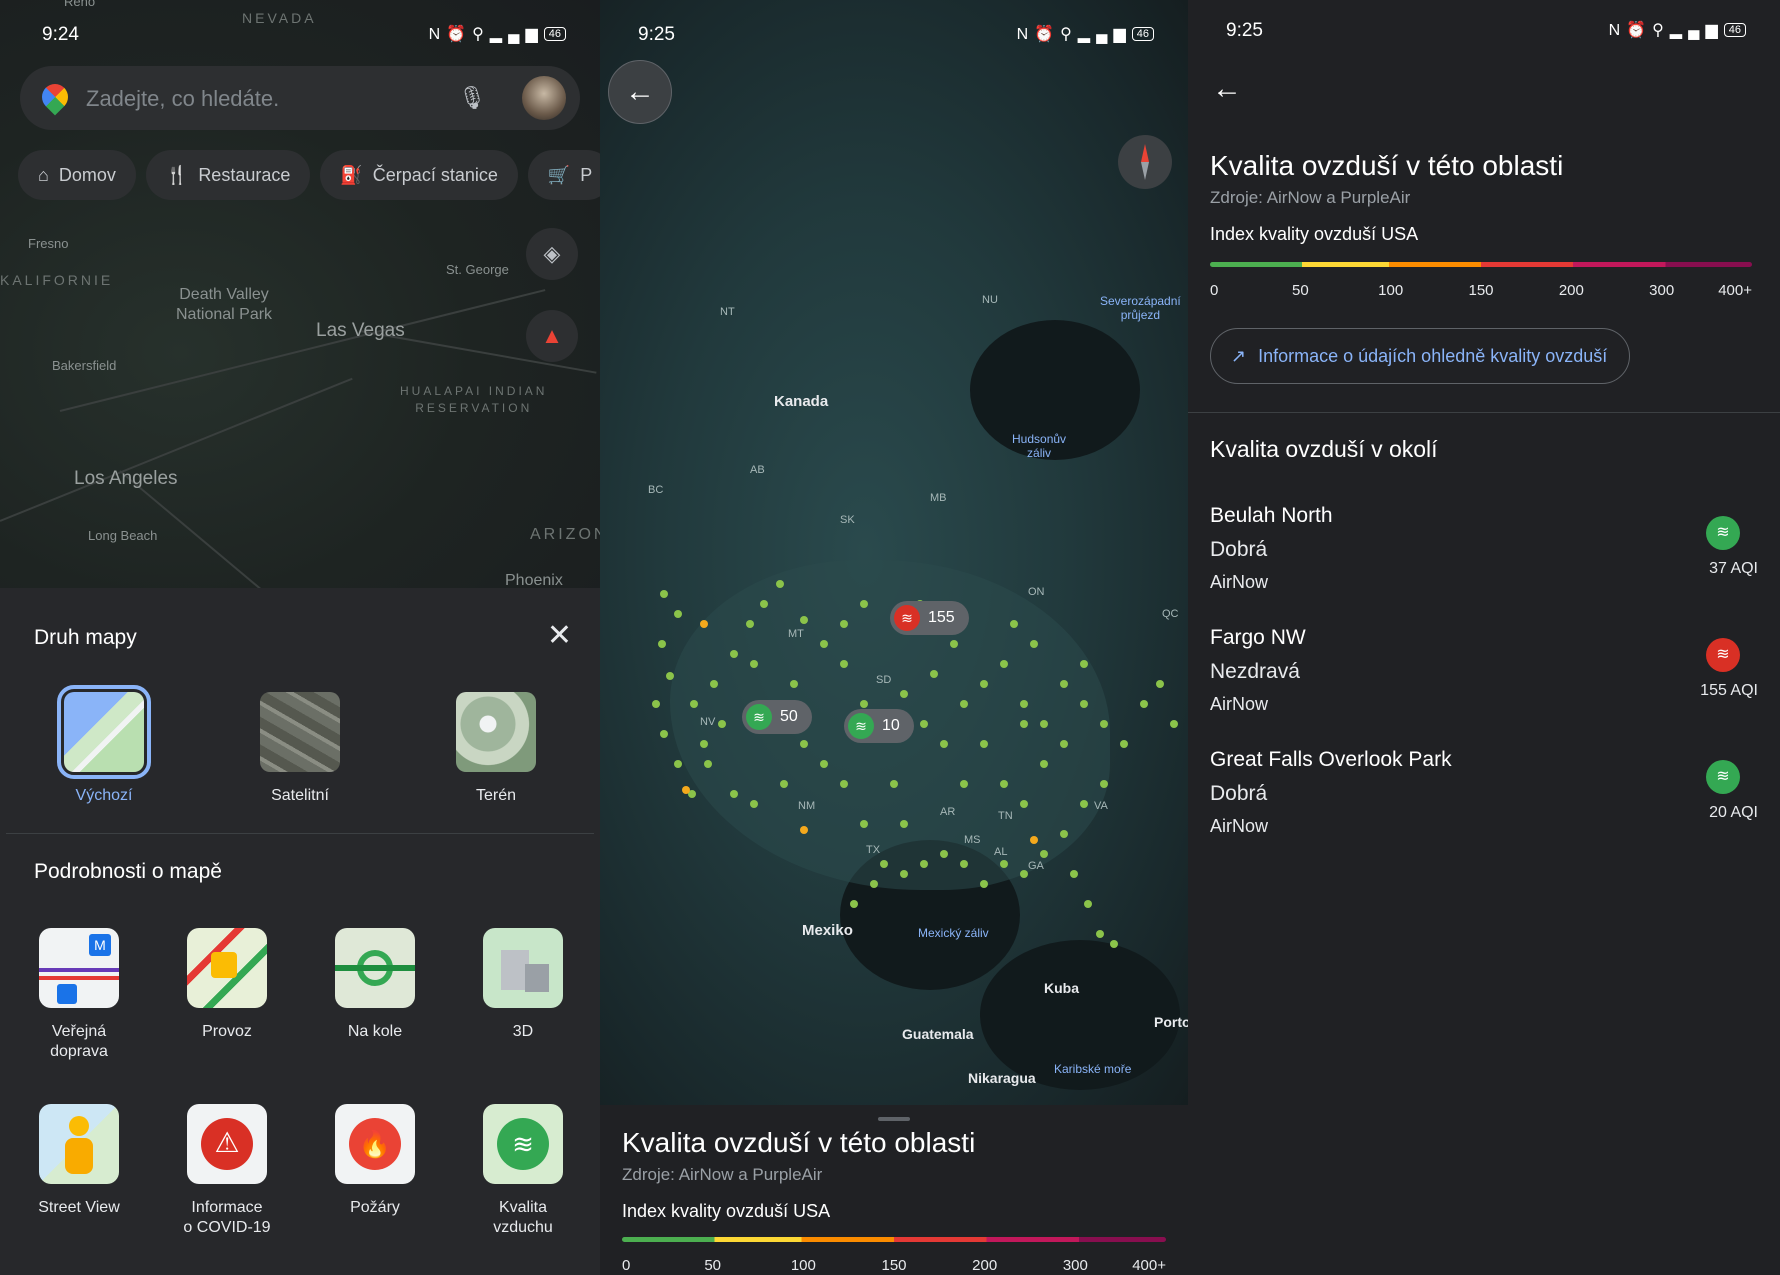 This screenshot has height=1275, width=1780. Describe the element at coordinates (77, 175) in the screenshot. I see `chip-home: ⌂ Domov` at that location.